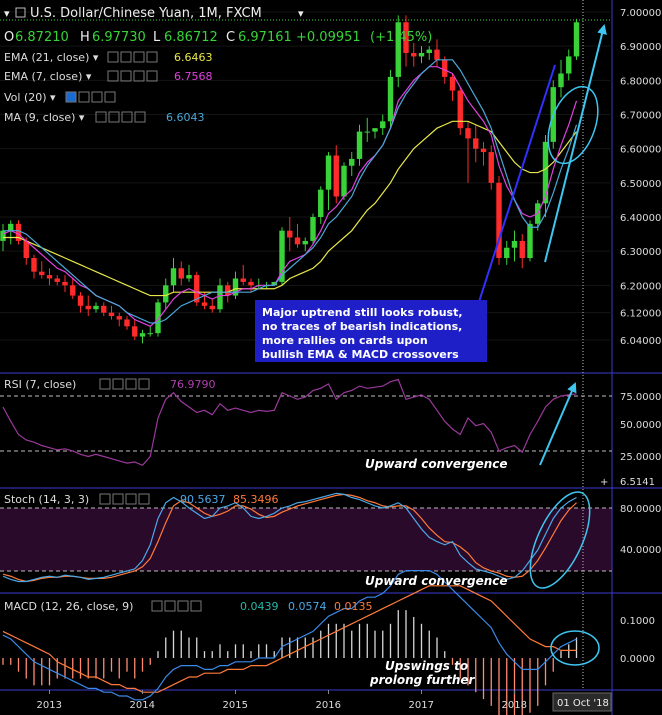  What do you see at coordinates (640, 81) in the screenshot?
I see `price-tick-label: 6.80000` at bounding box center [640, 81].